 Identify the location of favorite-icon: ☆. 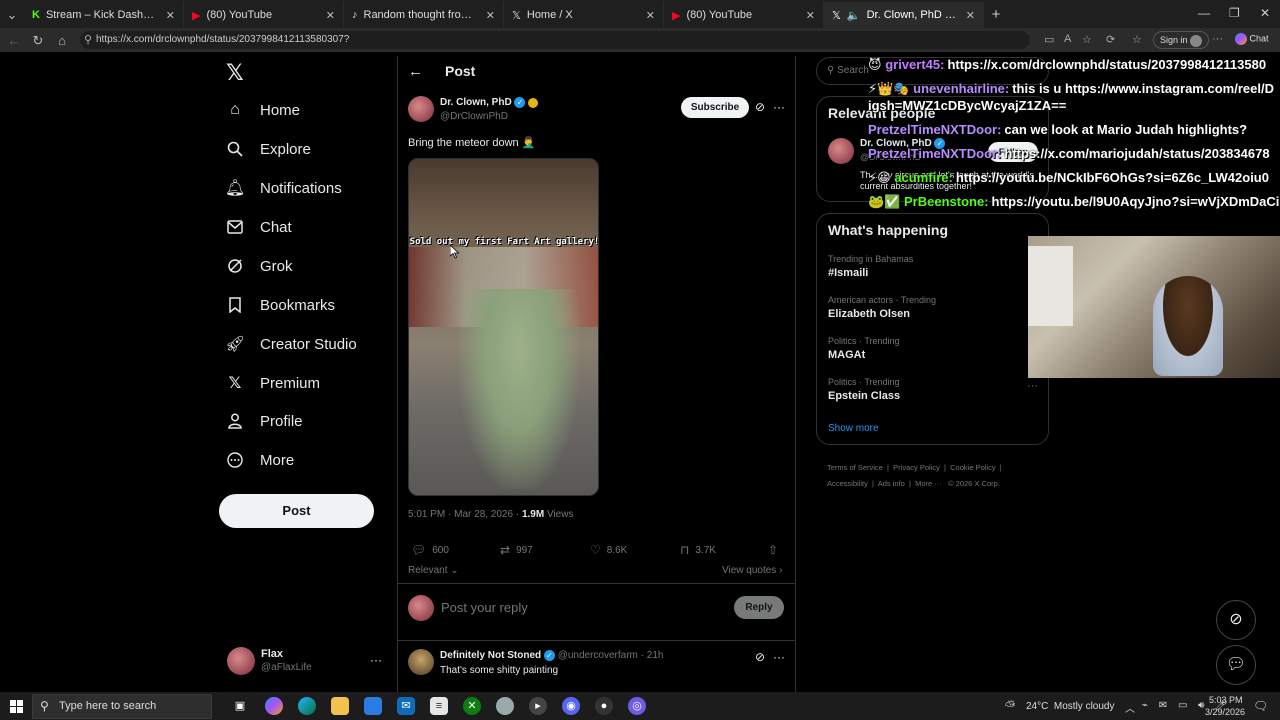
(1087, 39).